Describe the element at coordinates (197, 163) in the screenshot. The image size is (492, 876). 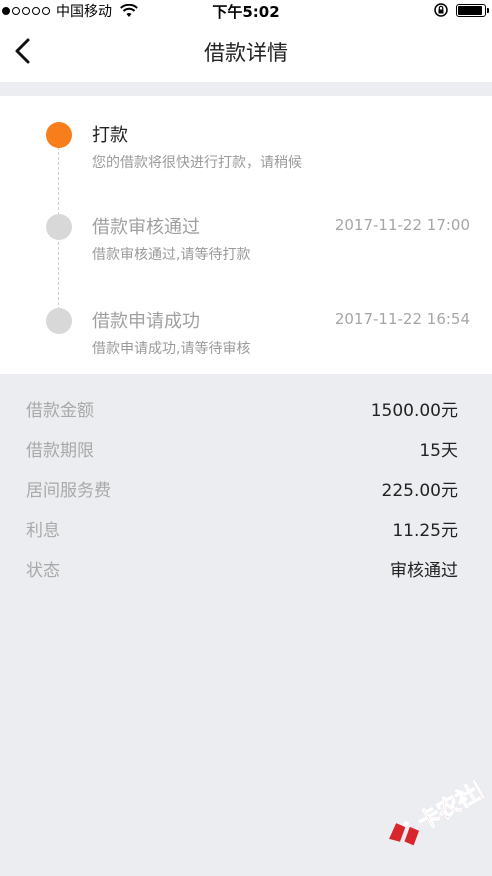
I see `step-description: 您的借款将很快进行打款，请稍候` at that location.